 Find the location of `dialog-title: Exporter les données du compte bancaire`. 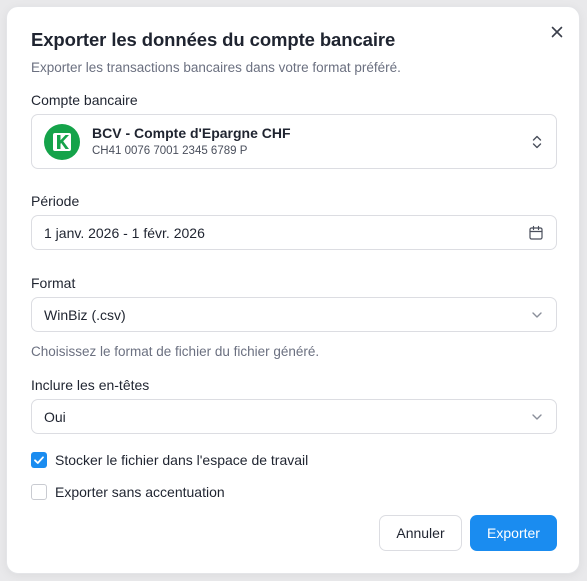

dialog-title: Exporter les données du compte bancaire is located at coordinates (213, 39).